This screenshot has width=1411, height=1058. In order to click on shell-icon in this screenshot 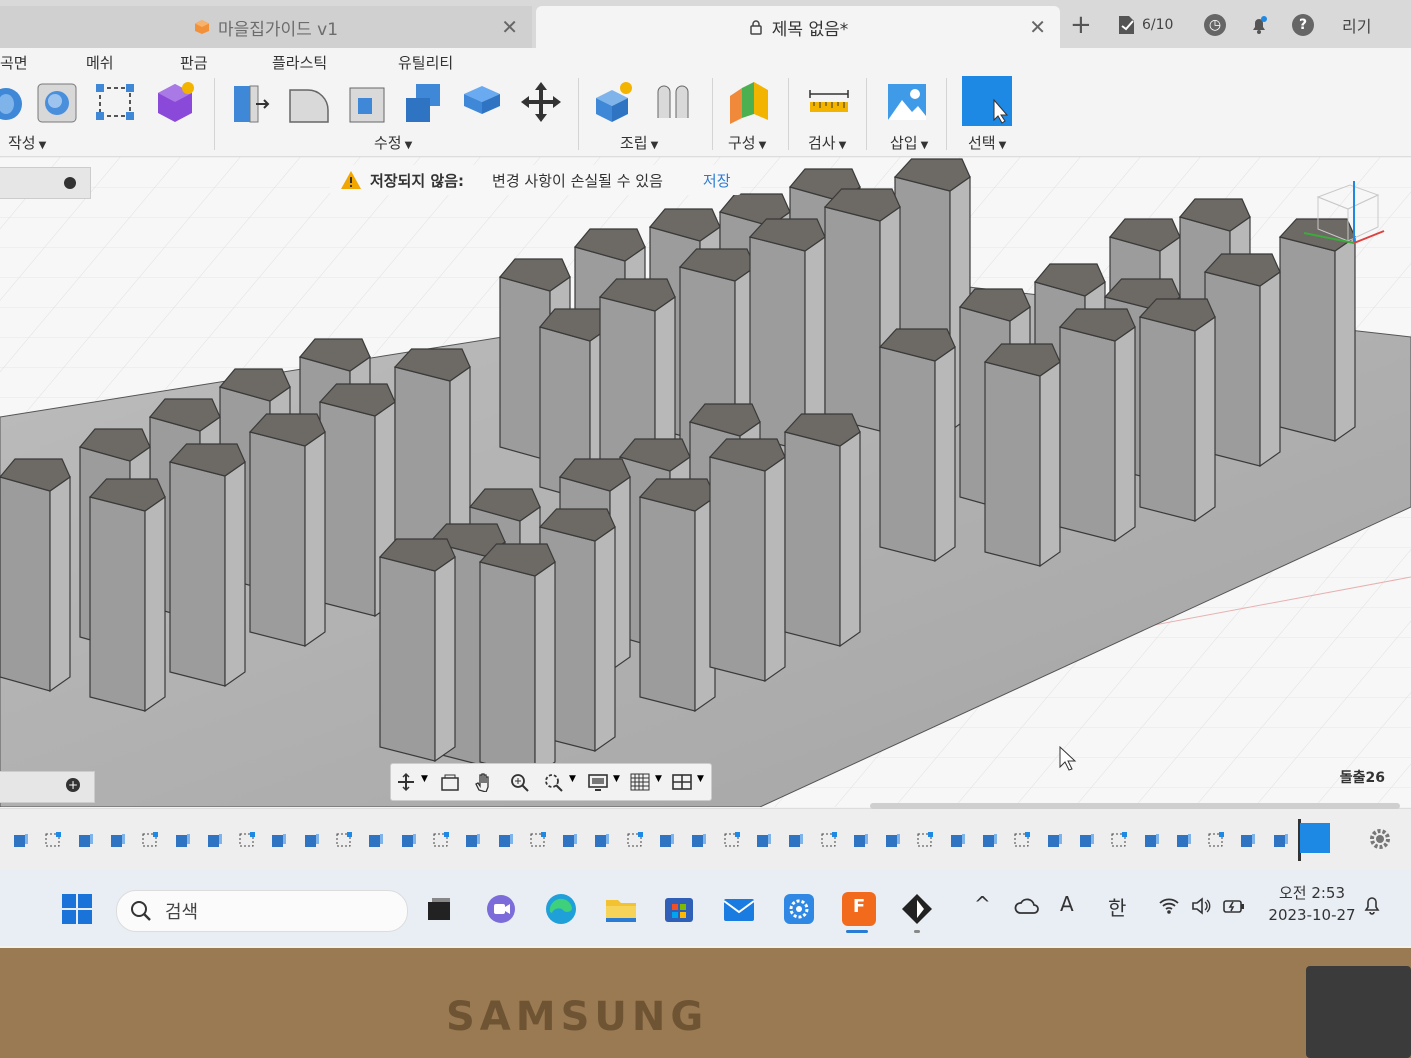, I will do `click(367, 102)`.